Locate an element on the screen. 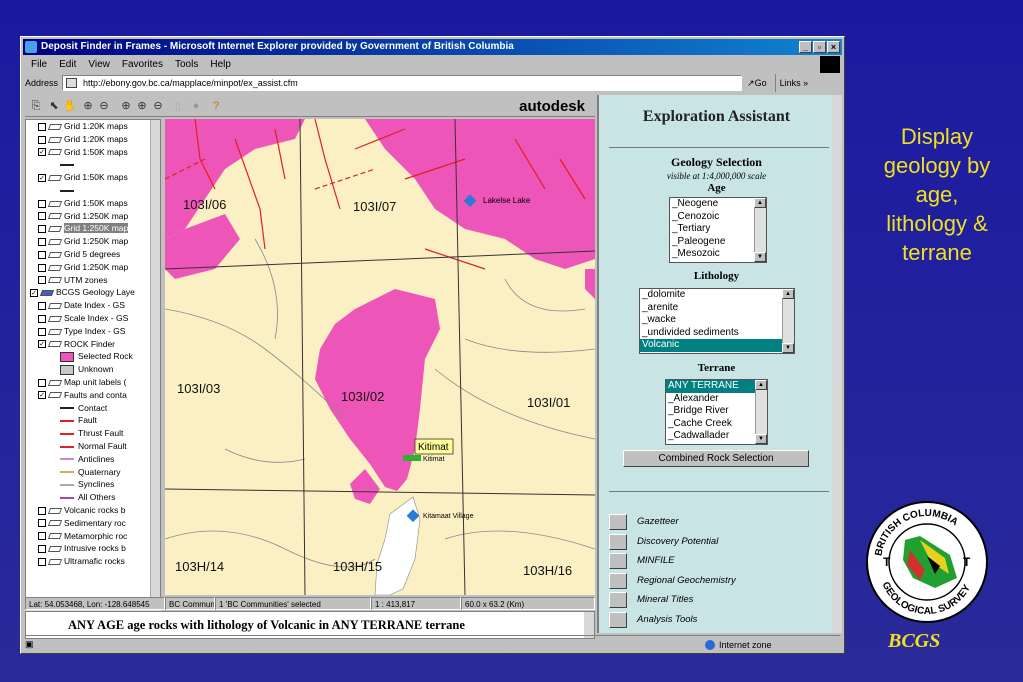  layer-row: All Others is located at coordinates (93, 497).